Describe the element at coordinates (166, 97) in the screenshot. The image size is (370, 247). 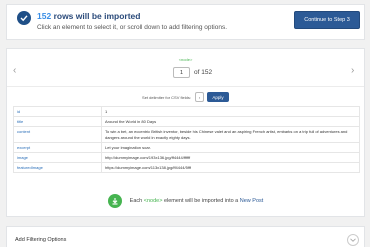
I see `delimiter-label: Set delimiter for CSV fields:` at that location.